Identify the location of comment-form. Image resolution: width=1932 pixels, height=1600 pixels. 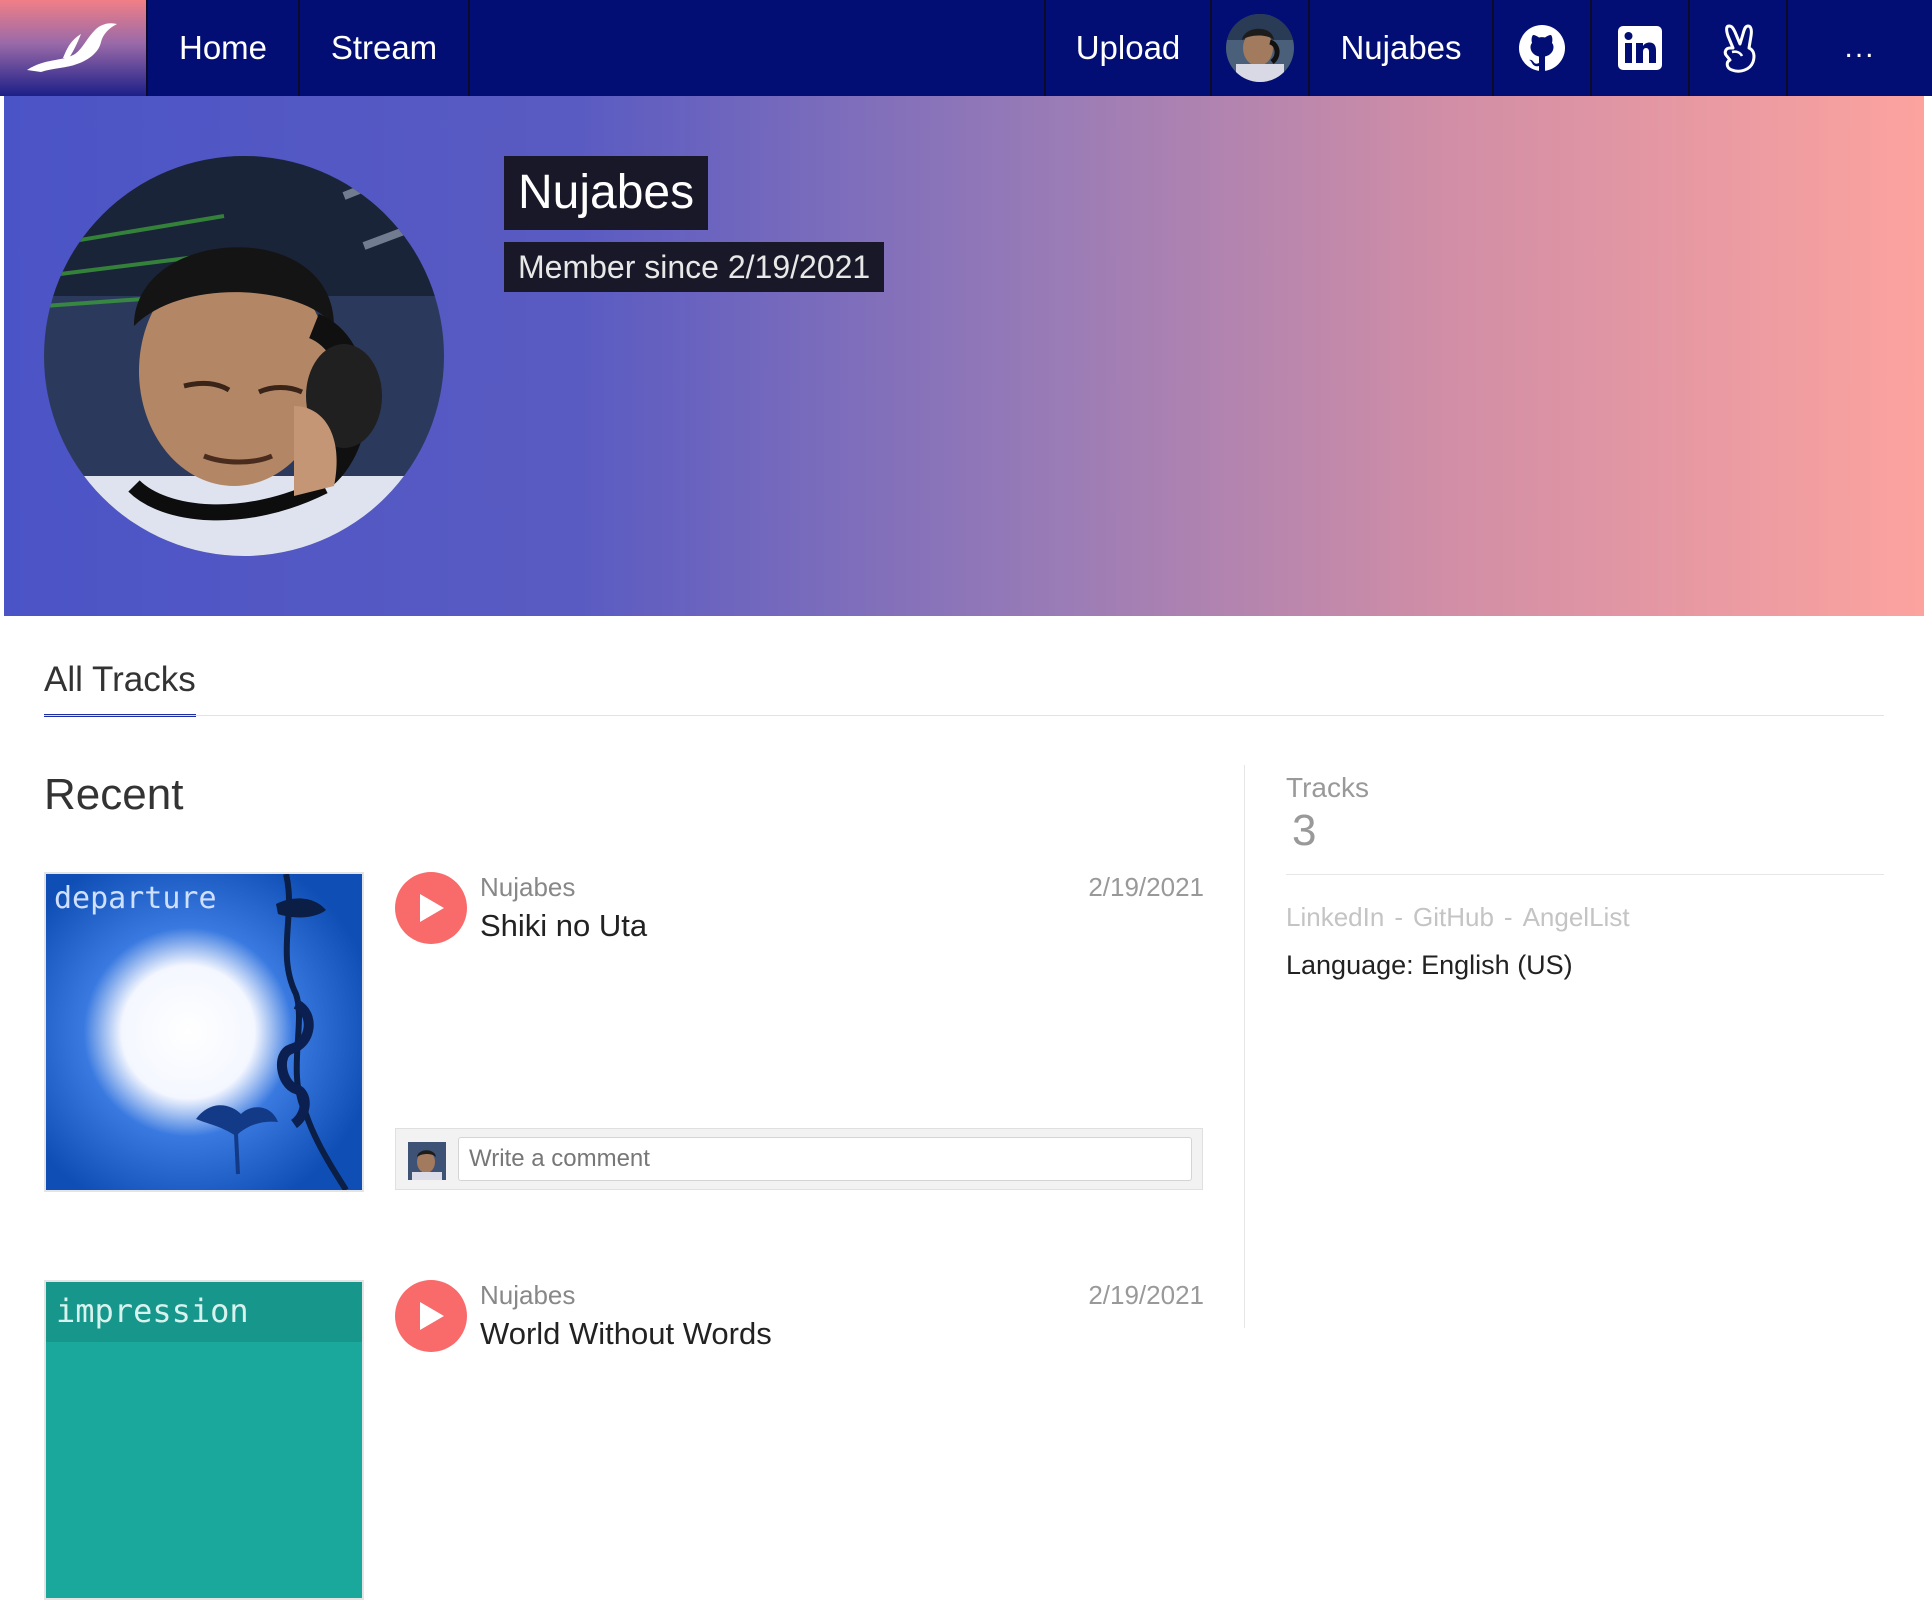
(799, 1159).